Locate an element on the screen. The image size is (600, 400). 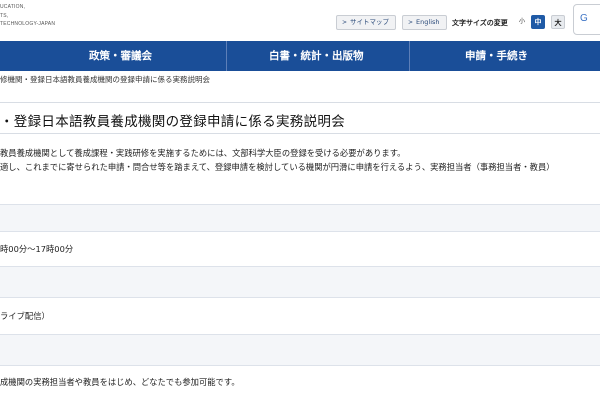
nav-item-whitepaper: 白書・統計・出版物 is located at coordinates (316, 56).